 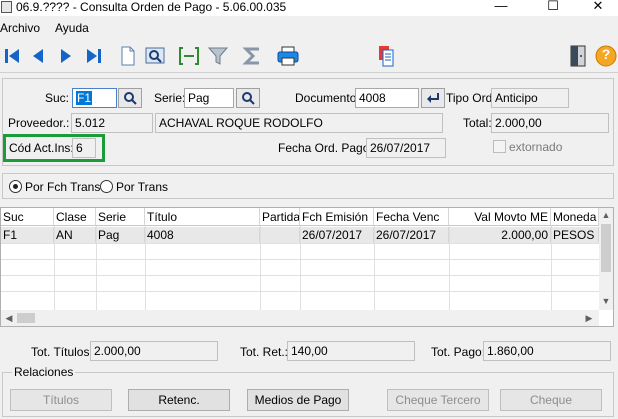 What do you see at coordinates (387, 98) in the screenshot?
I see `documento-field: 4008` at bounding box center [387, 98].